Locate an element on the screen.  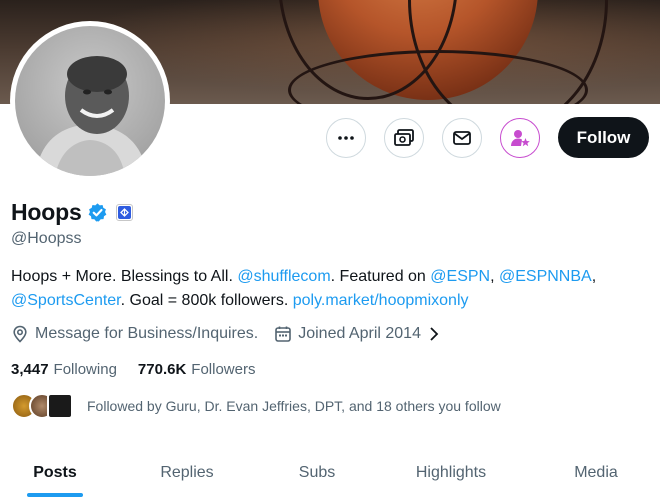
more-icon is located at coordinates (346, 137).